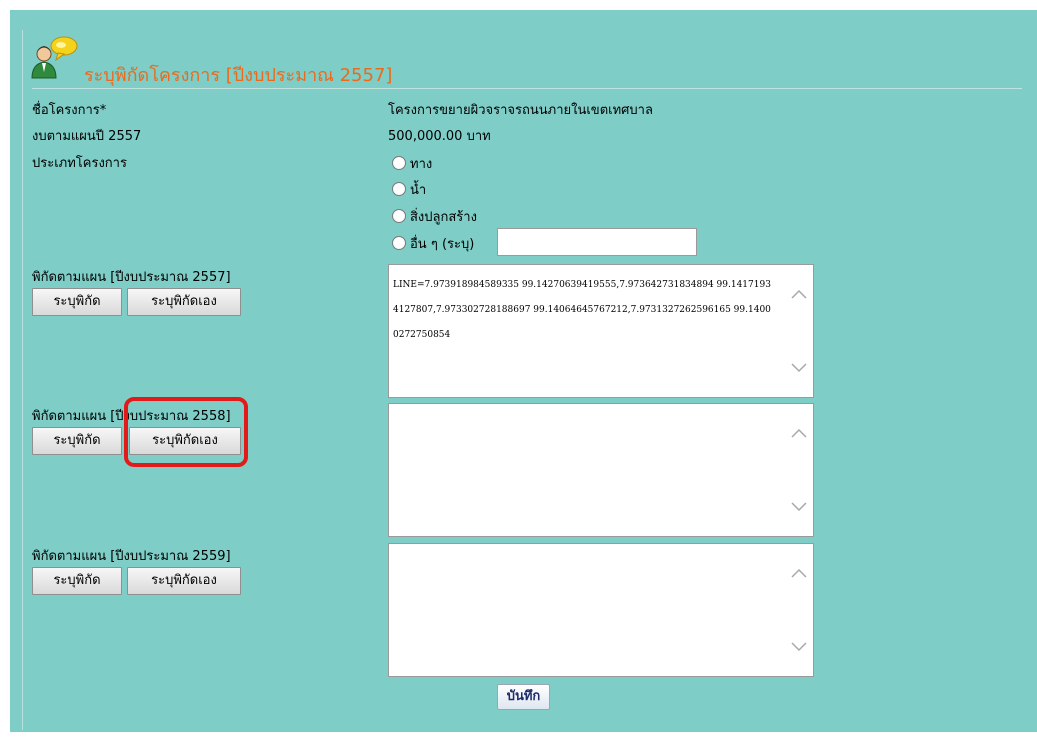  I want to click on type-option-label: ทาง, so click(421, 164).